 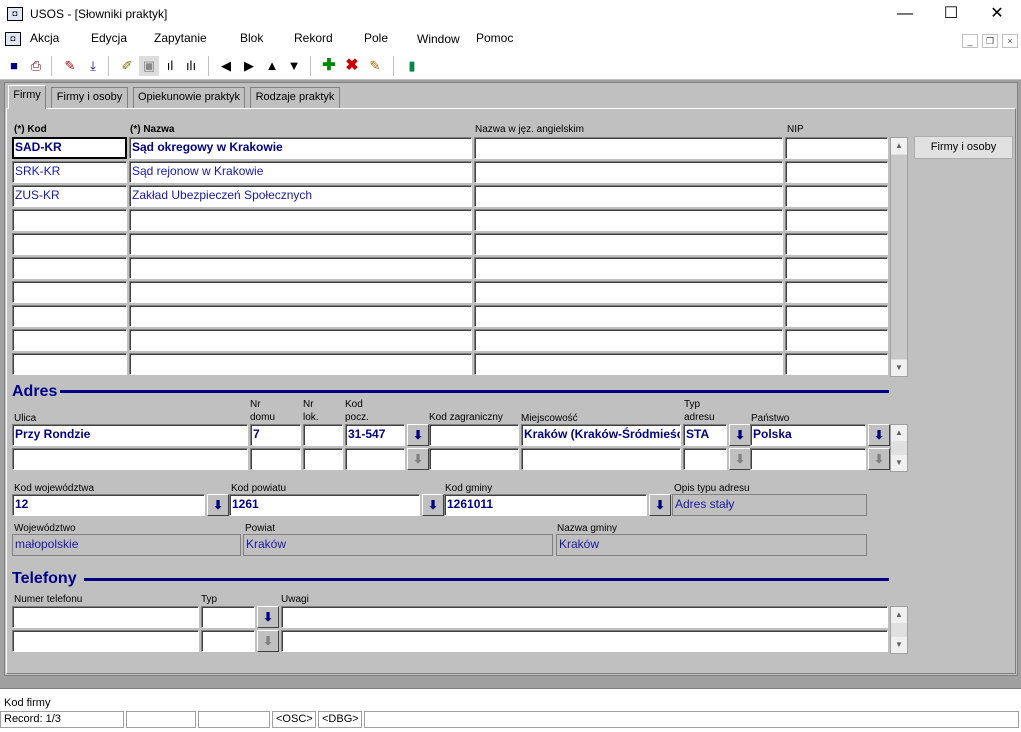 What do you see at coordinates (108, 505) in the screenshot?
I see `kod-wojewodztwa-field: 12` at bounding box center [108, 505].